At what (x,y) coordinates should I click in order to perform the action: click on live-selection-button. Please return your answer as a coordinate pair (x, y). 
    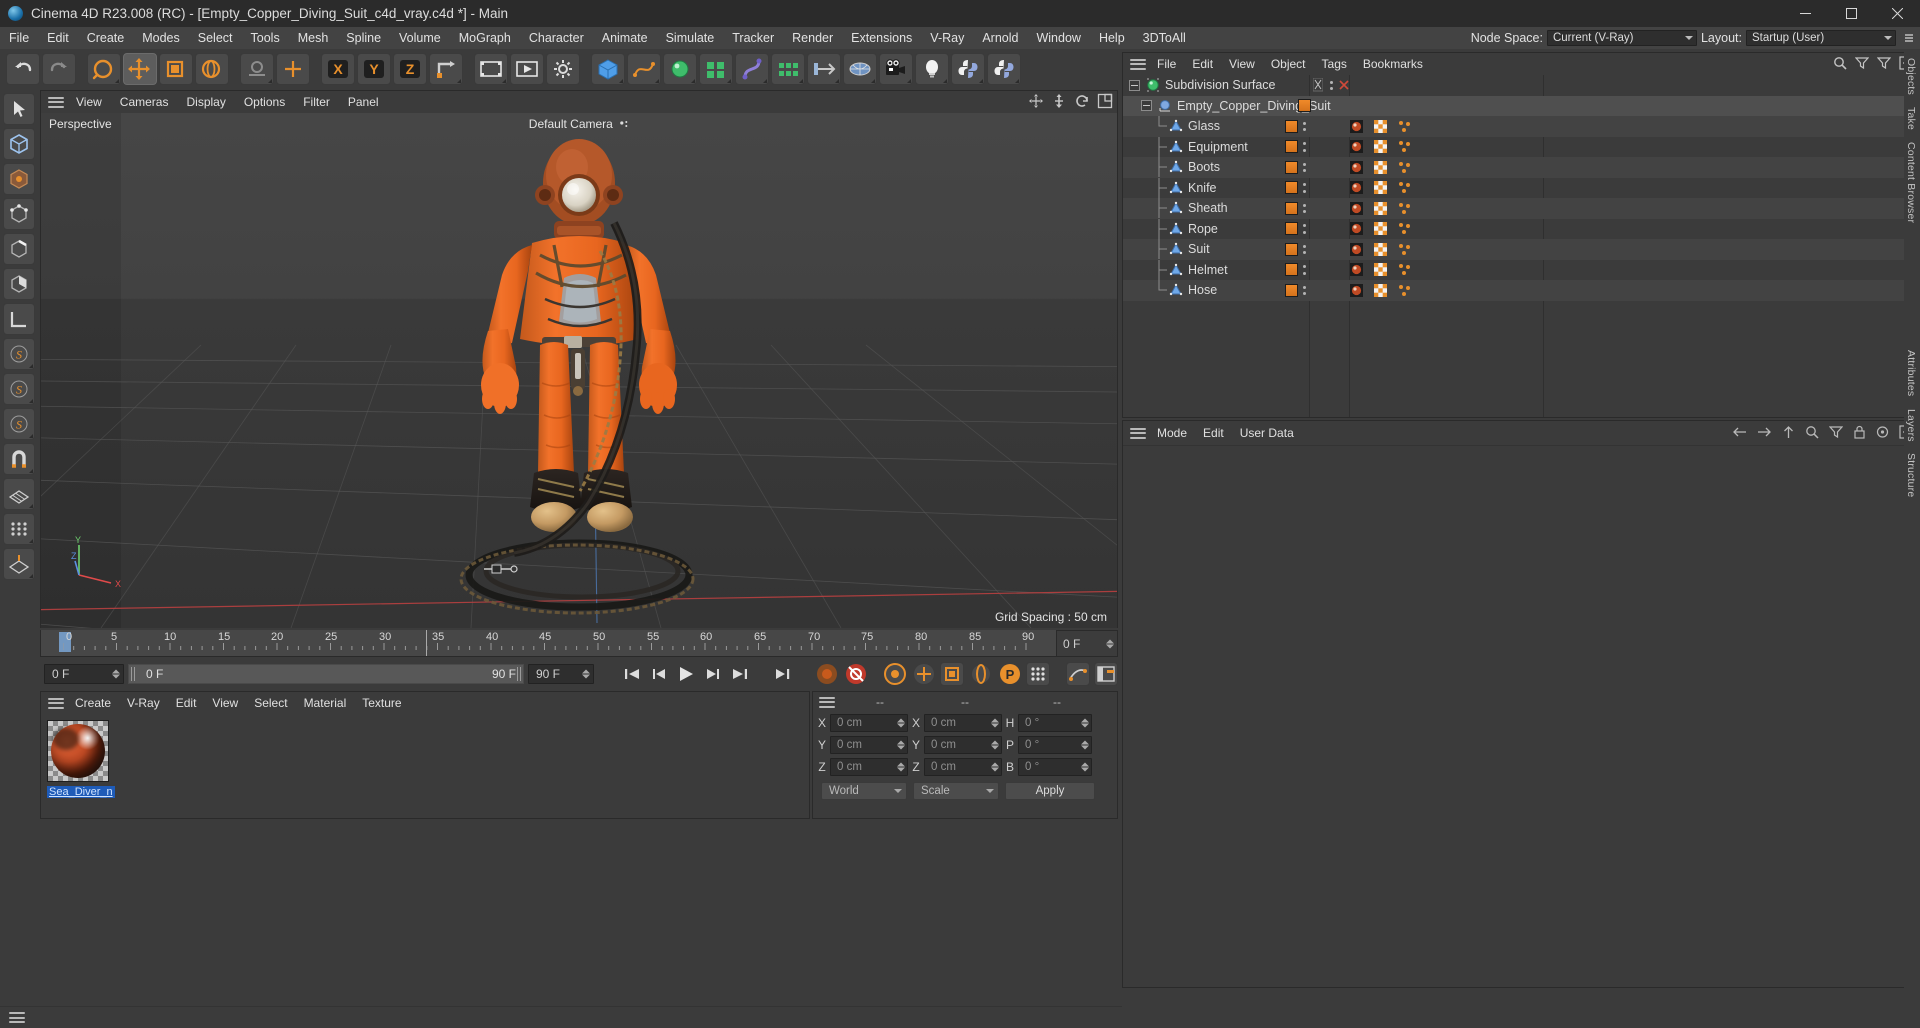
    Looking at the image, I should click on (104, 69).